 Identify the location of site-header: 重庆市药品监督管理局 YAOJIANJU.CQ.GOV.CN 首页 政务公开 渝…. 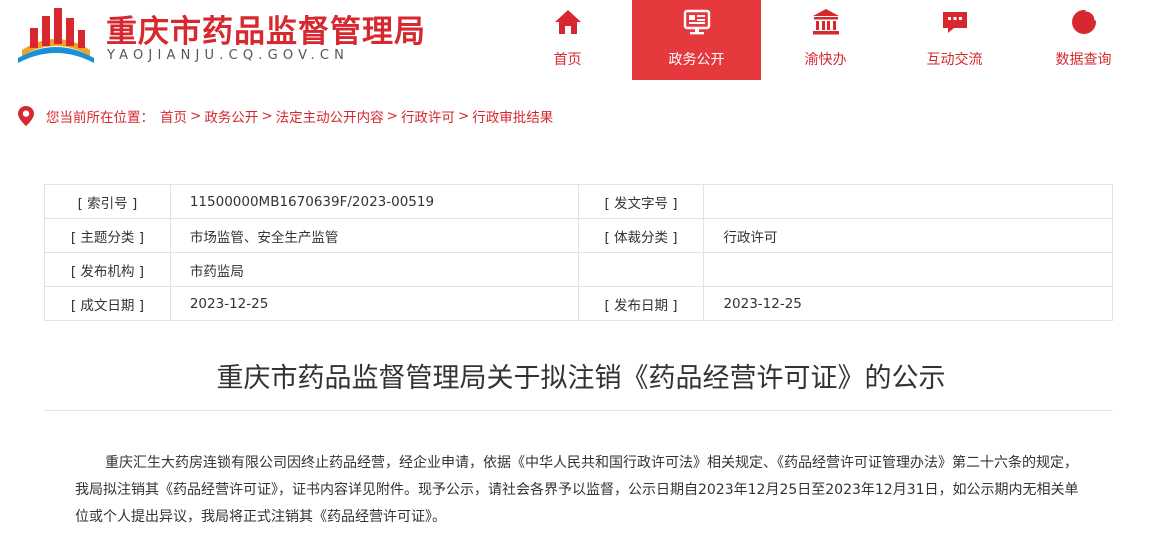
(581, 40).